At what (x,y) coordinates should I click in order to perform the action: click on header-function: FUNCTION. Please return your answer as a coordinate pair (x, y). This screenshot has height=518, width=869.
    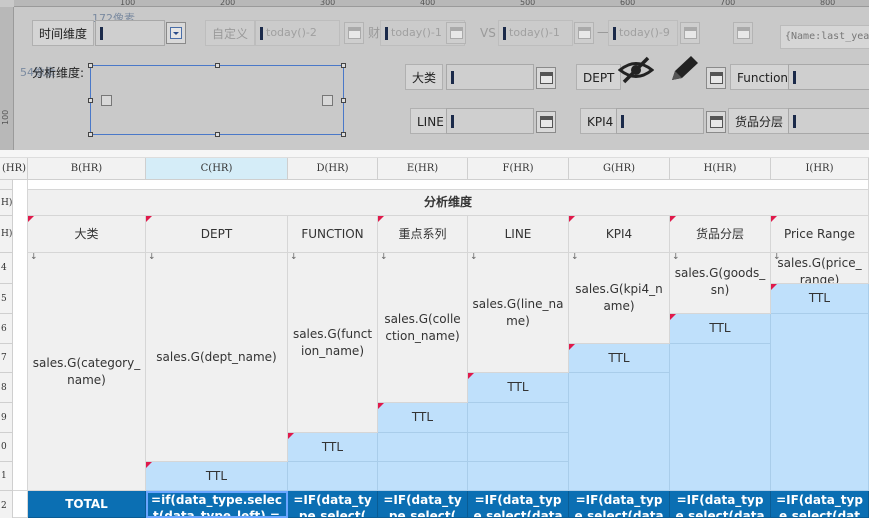
    Looking at the image, I should click on (333, 234).